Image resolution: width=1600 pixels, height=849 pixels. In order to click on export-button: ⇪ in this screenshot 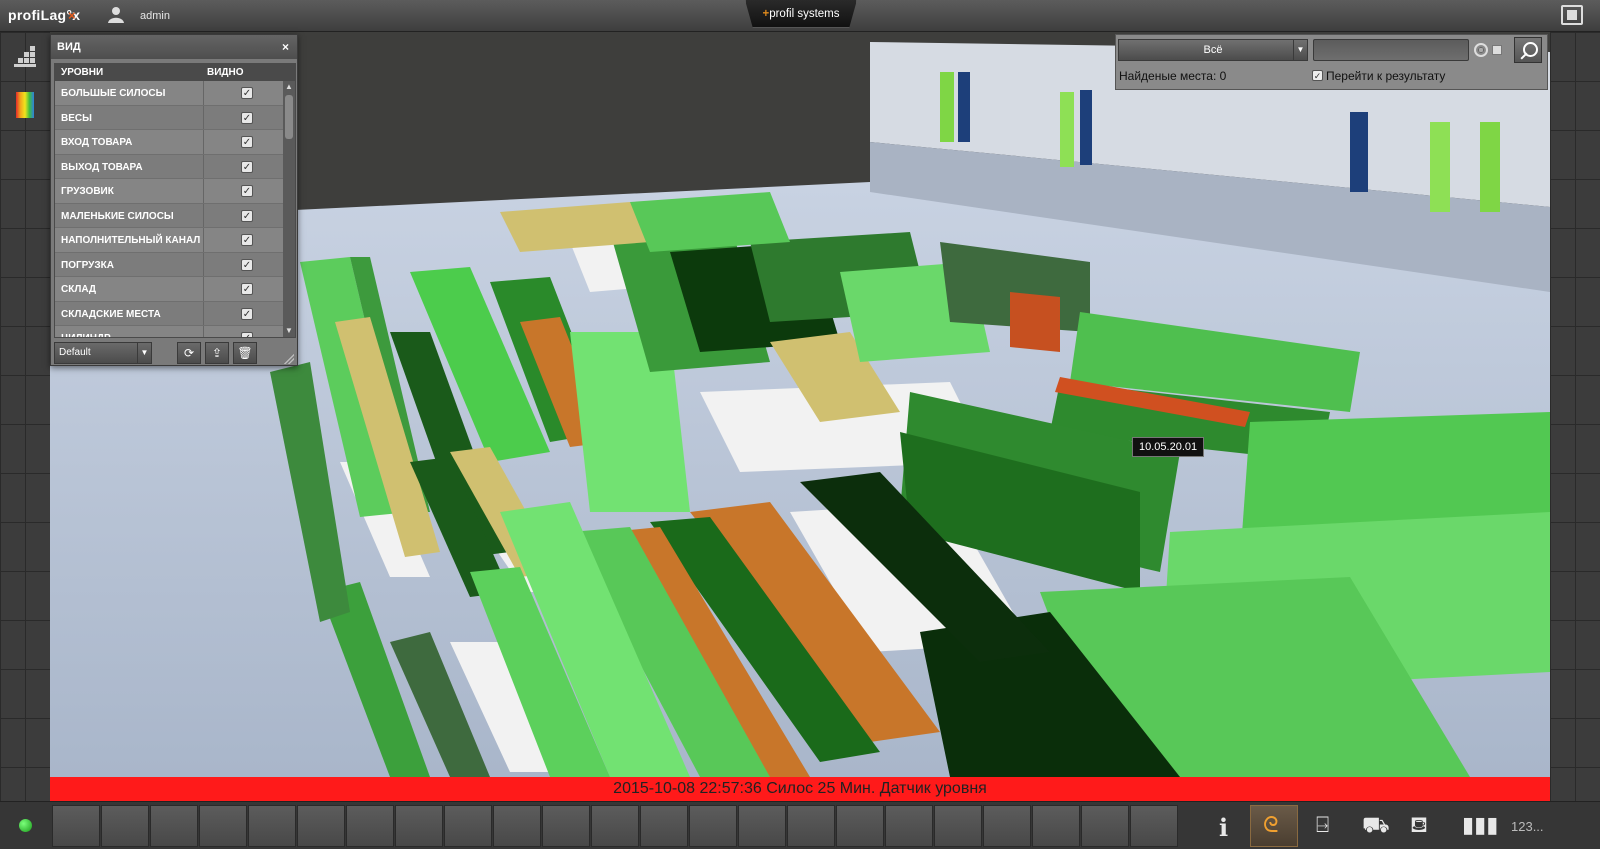, I will do `click(217, 353)`.